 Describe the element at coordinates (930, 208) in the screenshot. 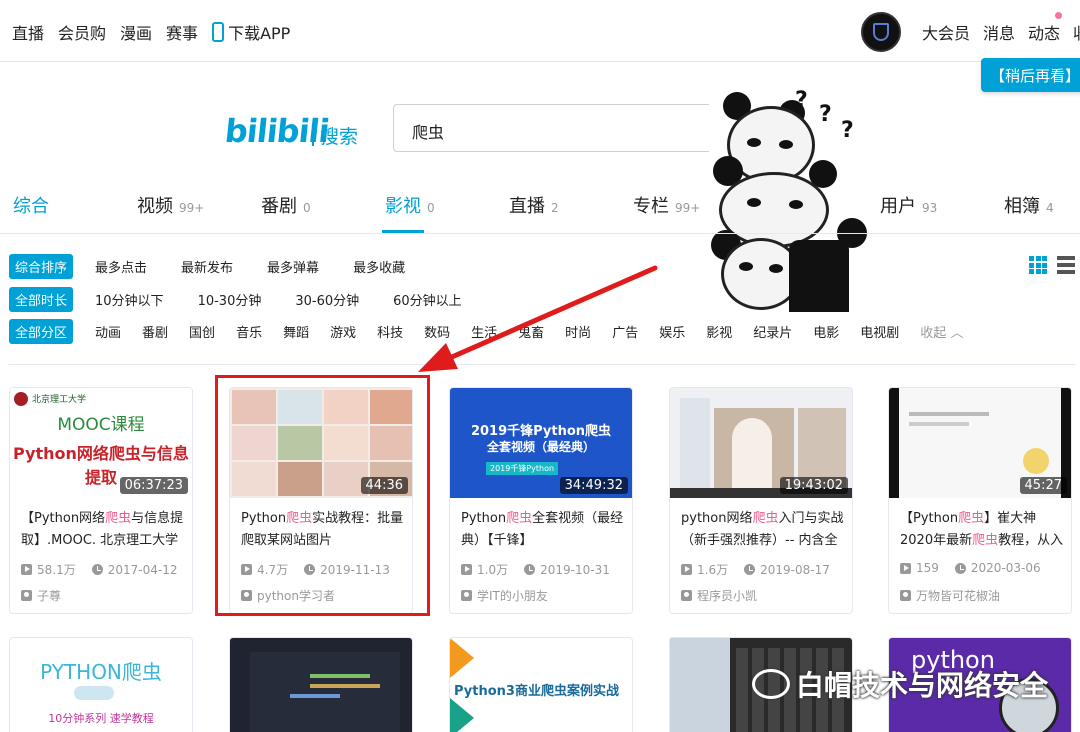

I see `tab-count: 93` at that location.